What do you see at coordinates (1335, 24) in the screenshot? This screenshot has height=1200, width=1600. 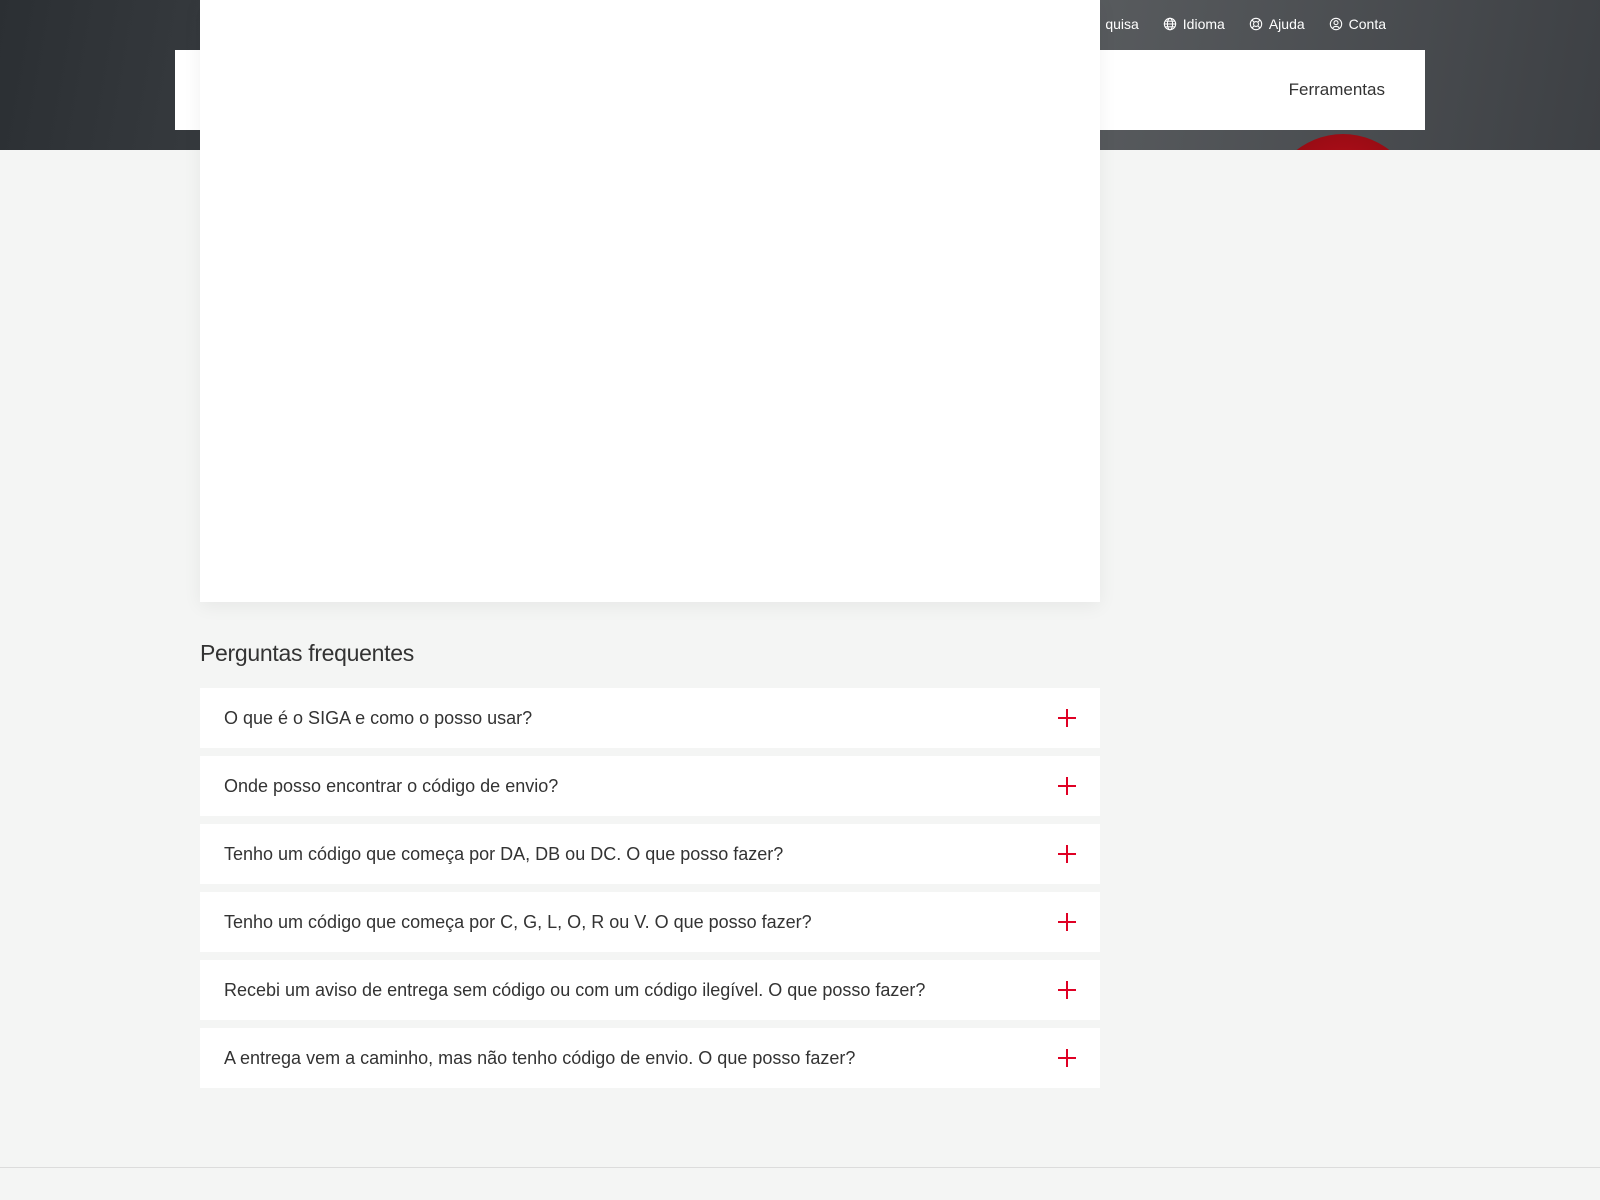 I see `user-icon` at bounding box center [1335, 24].